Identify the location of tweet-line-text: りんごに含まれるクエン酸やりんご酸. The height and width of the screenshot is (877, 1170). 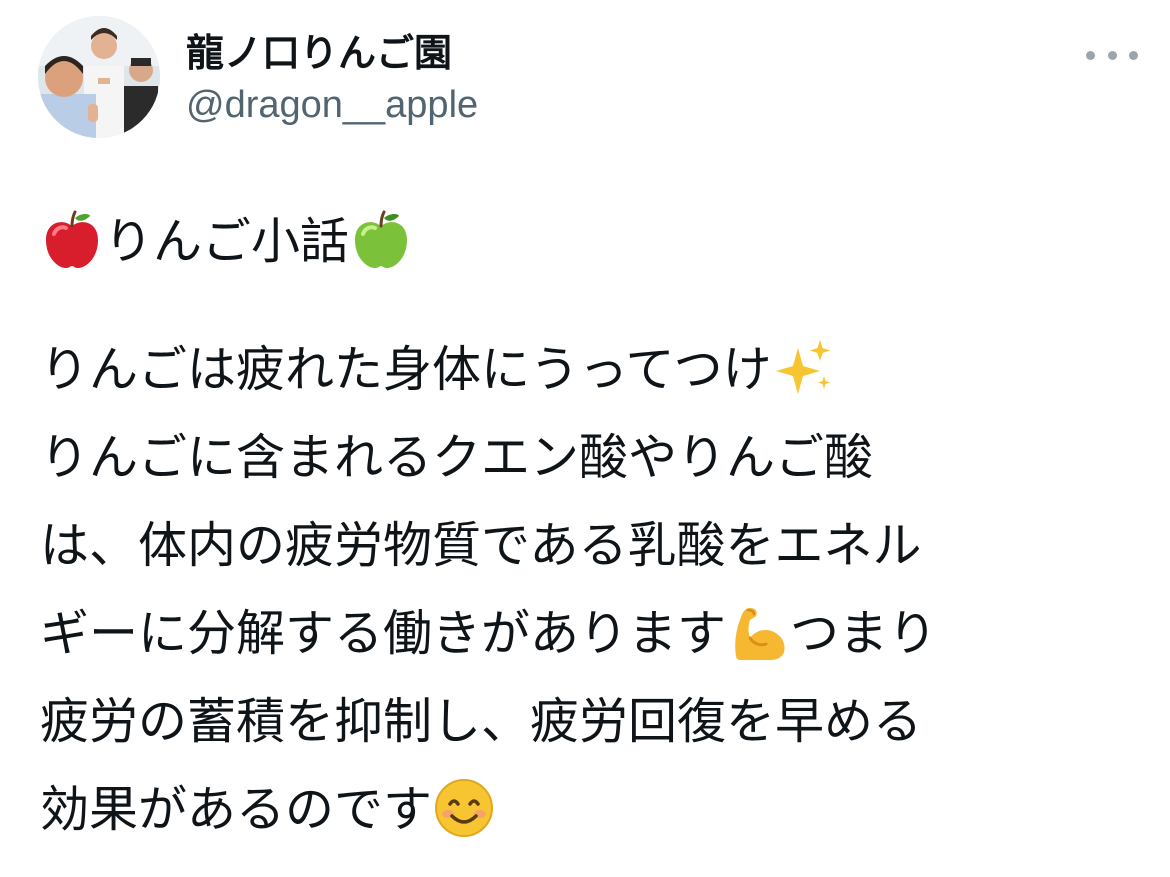
(457, 457).